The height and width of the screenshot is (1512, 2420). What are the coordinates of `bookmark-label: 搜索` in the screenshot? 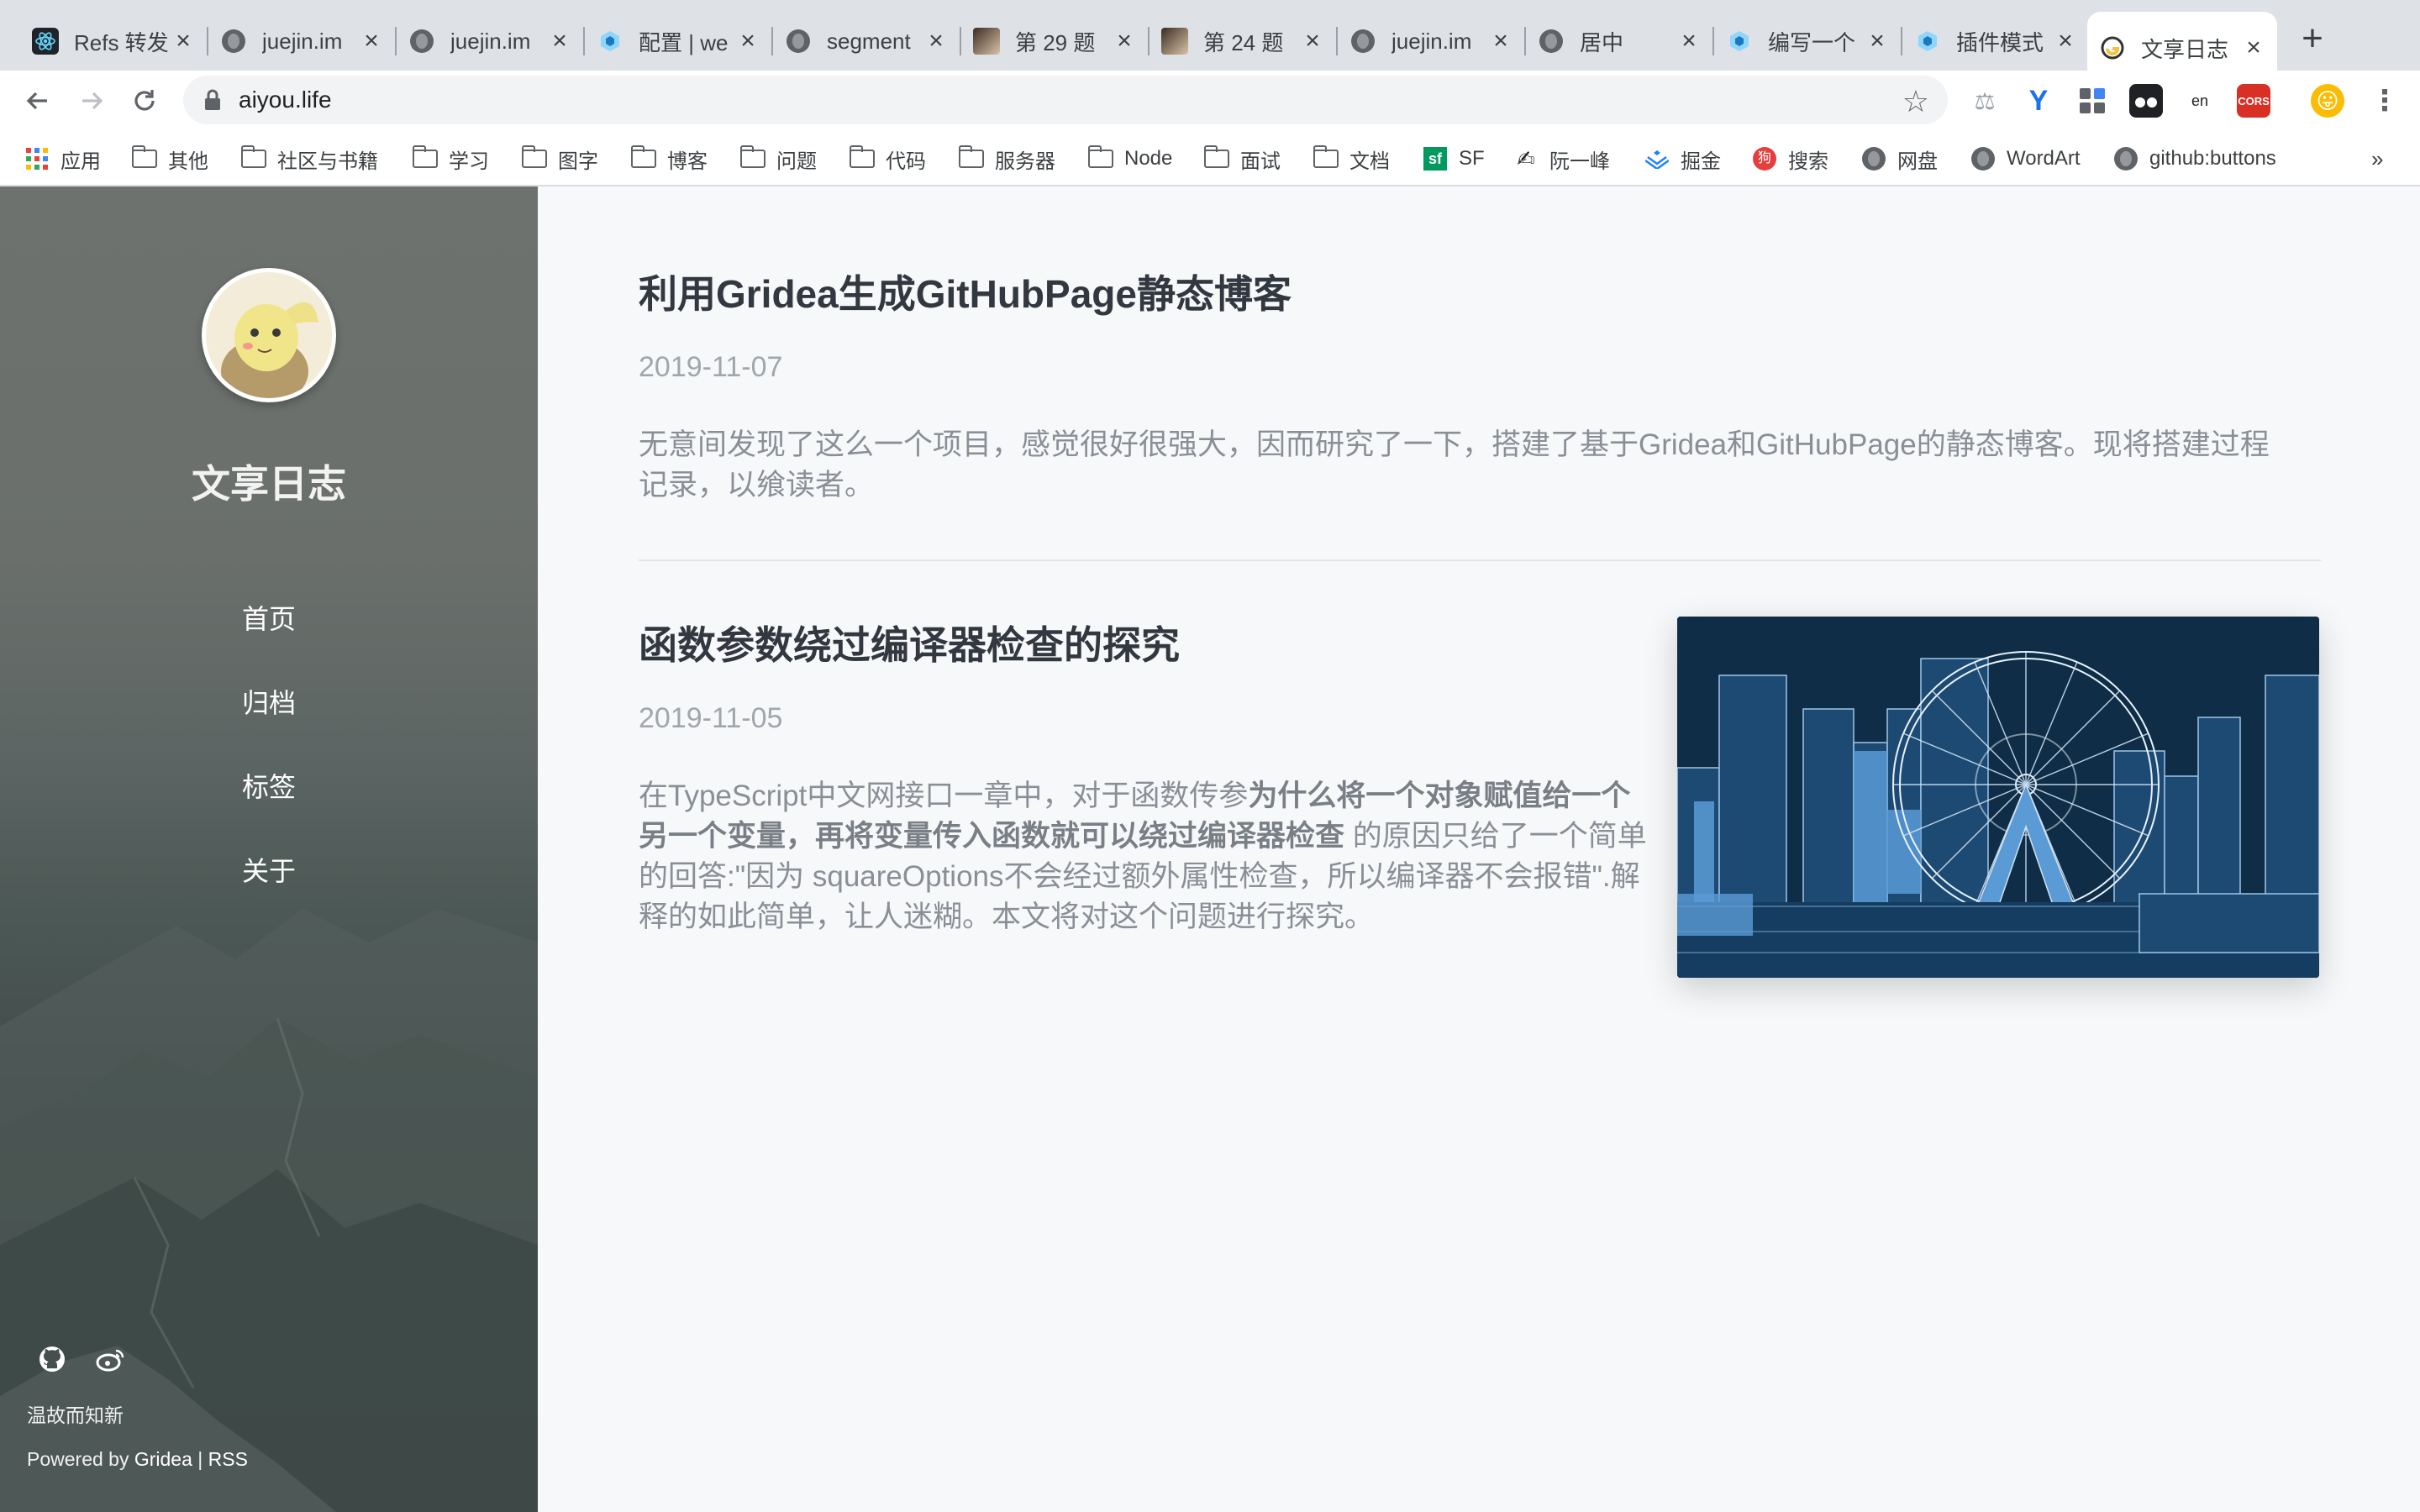 It's located at (1808, 161).